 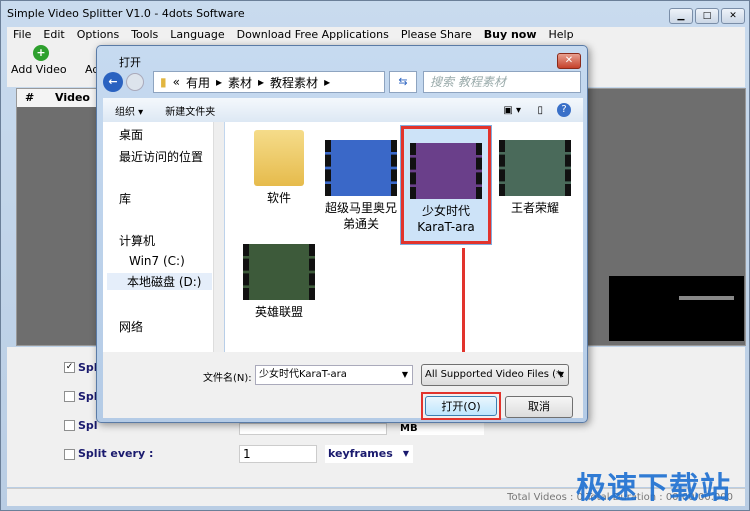 I want to click on breadcrumb-overflow: «, so click(x=176, y=82).